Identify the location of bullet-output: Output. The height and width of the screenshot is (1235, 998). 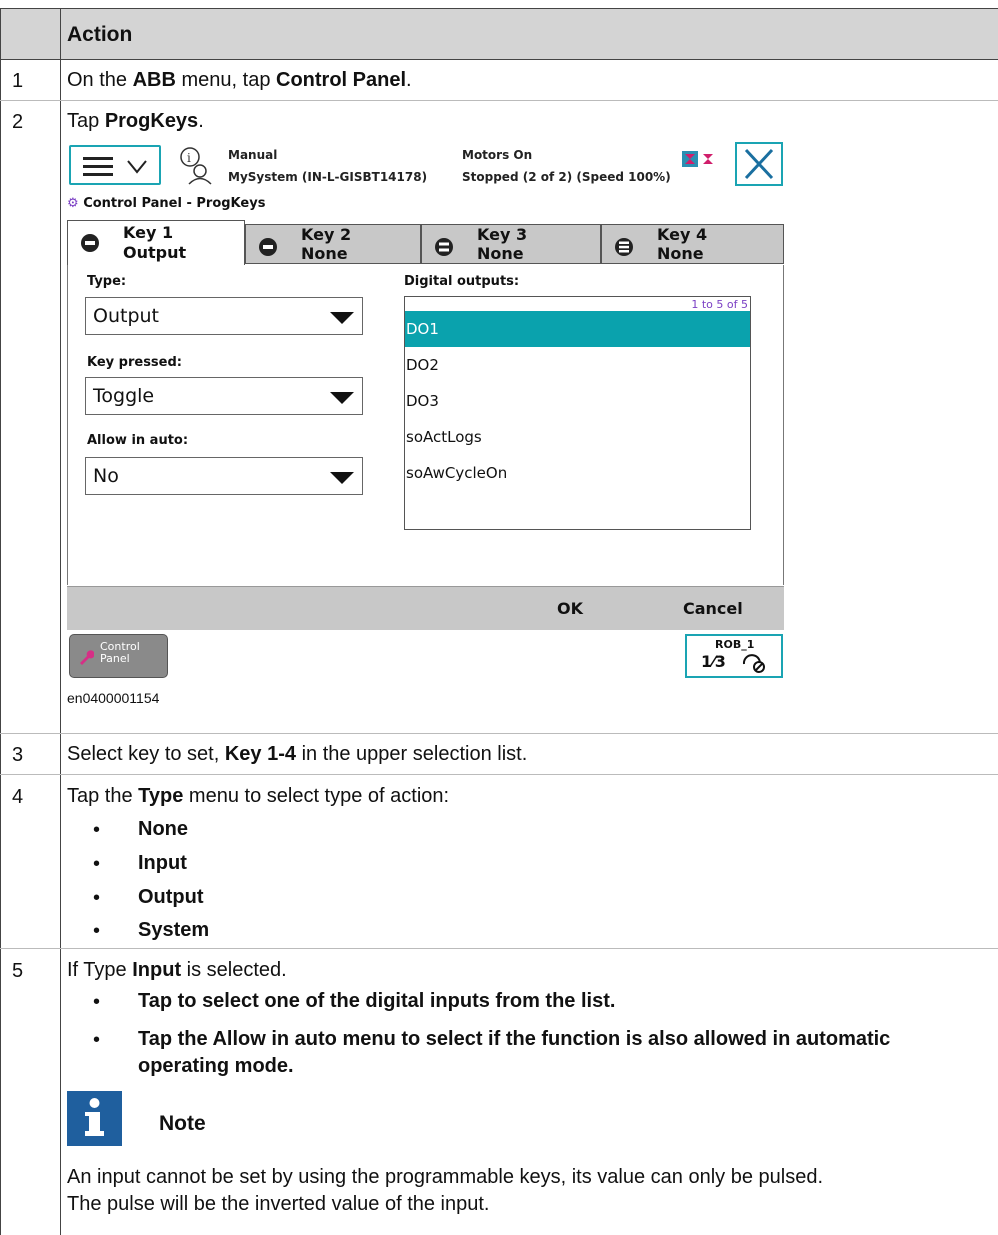
(171, 897).